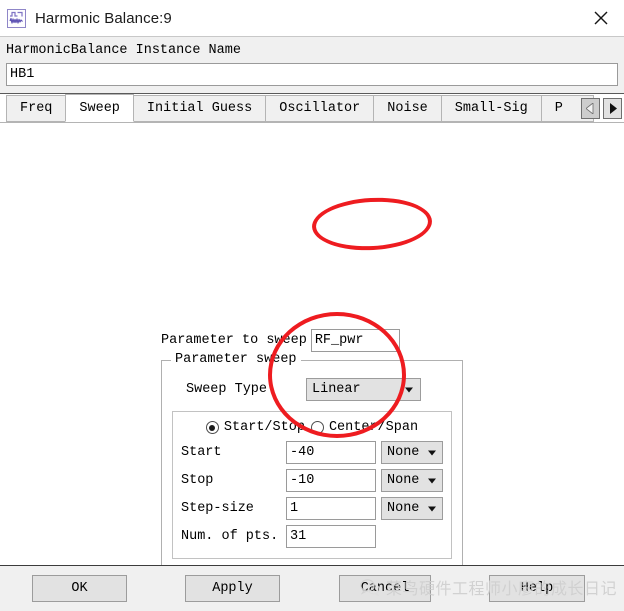  What do you see at coordinates (403, 452) in the screenshot?
I see `start-unit-value: None` at bounding box center [403, 452].